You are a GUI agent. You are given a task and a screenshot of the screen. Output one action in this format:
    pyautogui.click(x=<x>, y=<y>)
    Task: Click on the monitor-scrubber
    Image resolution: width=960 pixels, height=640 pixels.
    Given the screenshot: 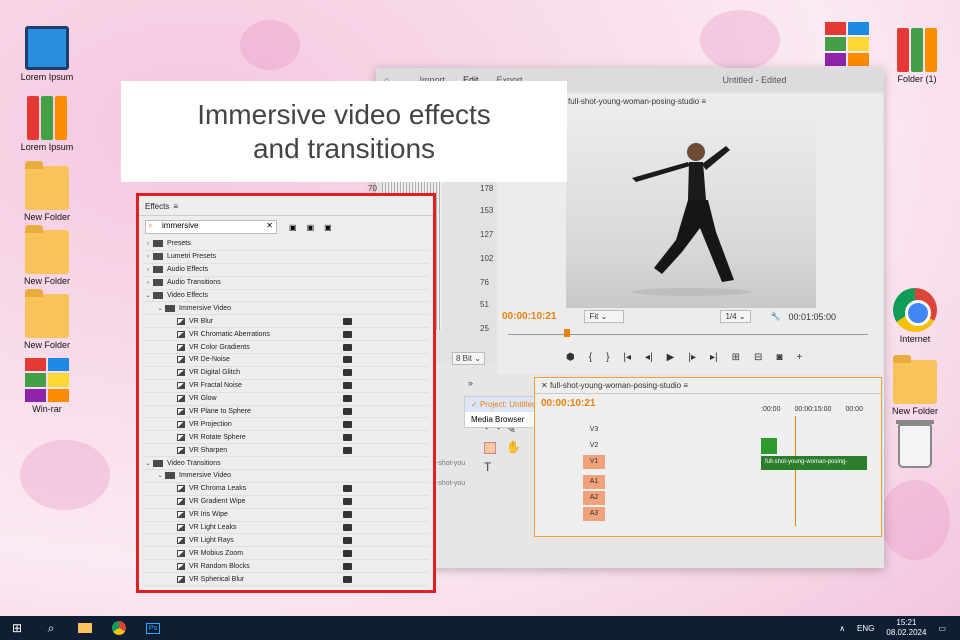 What is the action you would take?
    pyautogui.click(x=688, y=334)
    